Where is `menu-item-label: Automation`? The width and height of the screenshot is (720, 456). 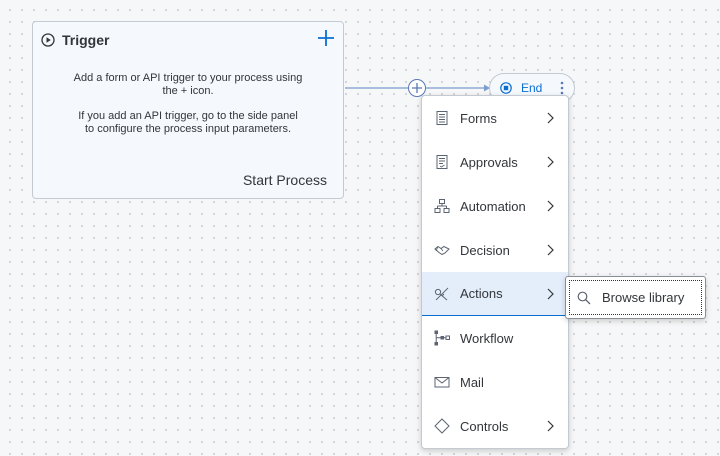 menu-item-label: Automation is located at coordinates (493, 206).